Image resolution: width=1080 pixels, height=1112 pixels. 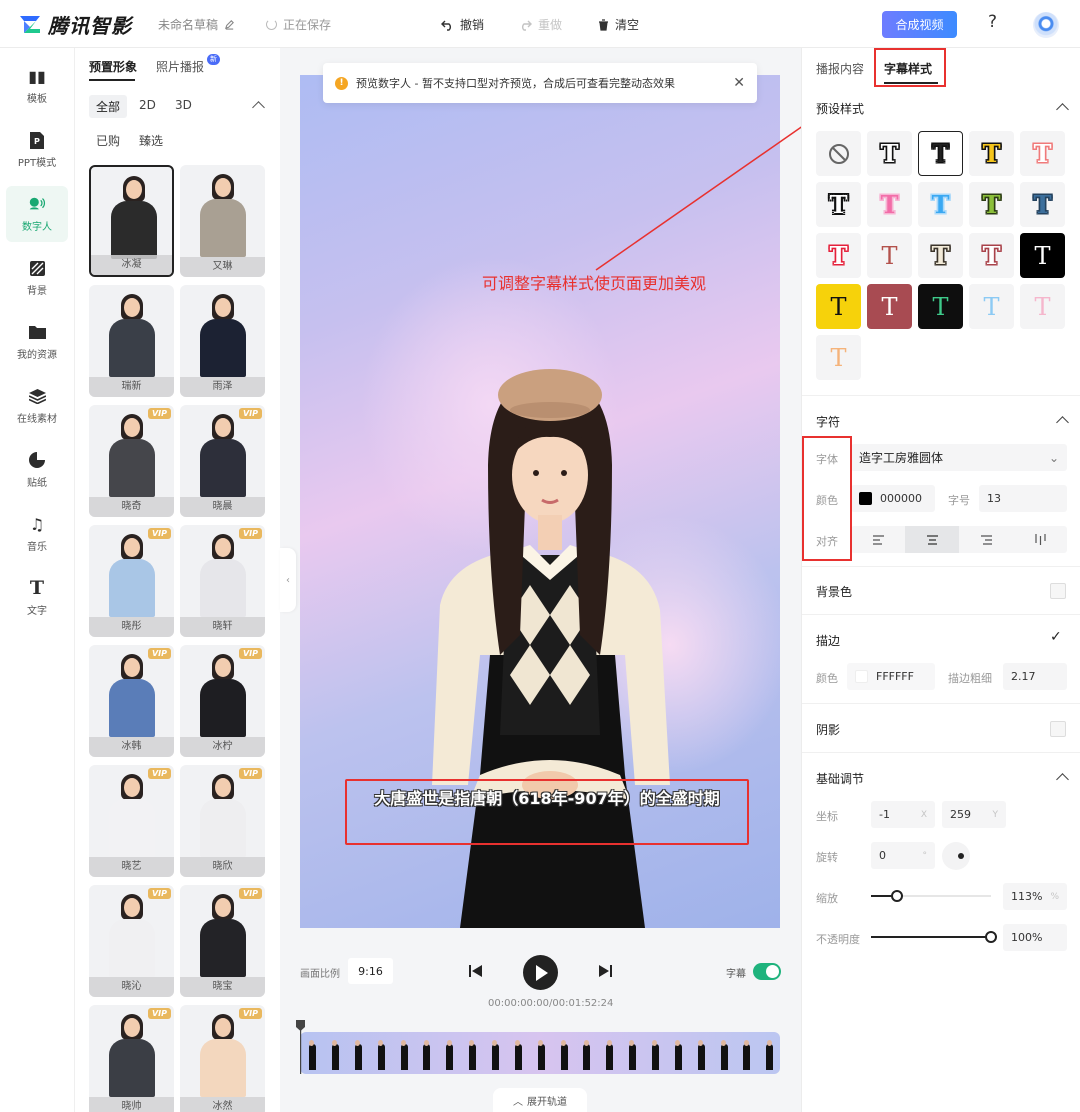 What do you see at coordinates (932, 539) in the screenshot?
I see `align-center-button` at bounding box center [932, 539].